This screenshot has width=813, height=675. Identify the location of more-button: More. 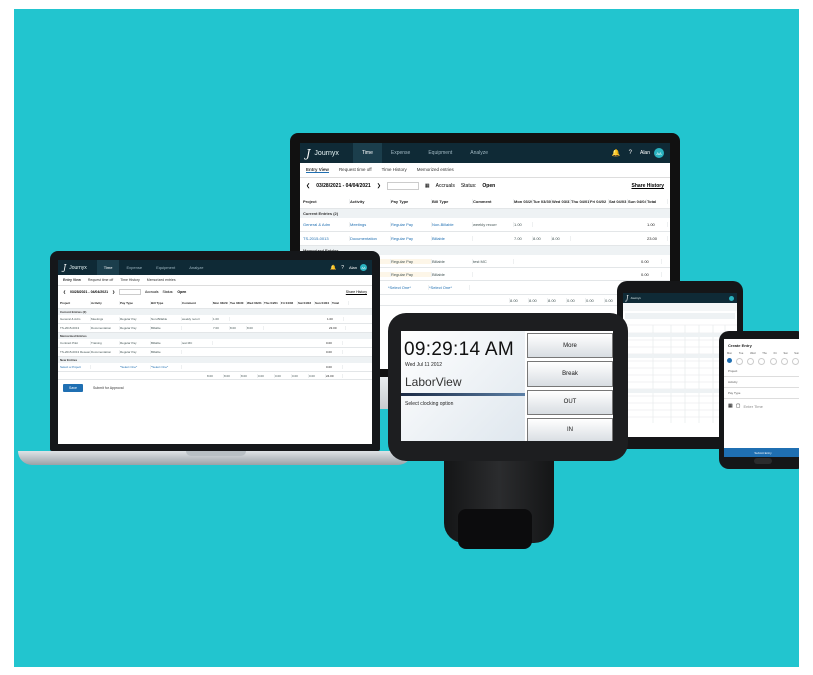
(570, 346).